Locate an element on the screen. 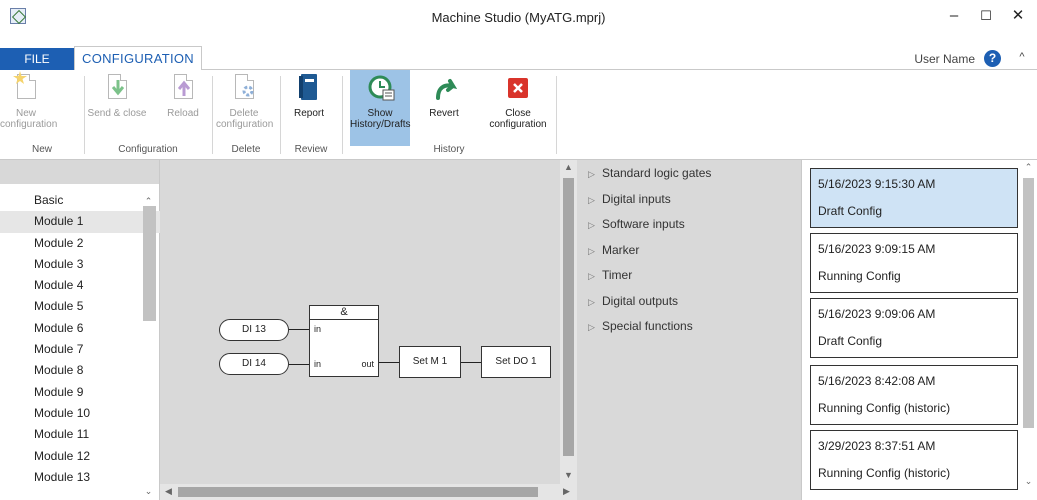 The height and width of the screenshot is (500, 1037). module-list-item: Module 3 is located at coordinates (80, 264).